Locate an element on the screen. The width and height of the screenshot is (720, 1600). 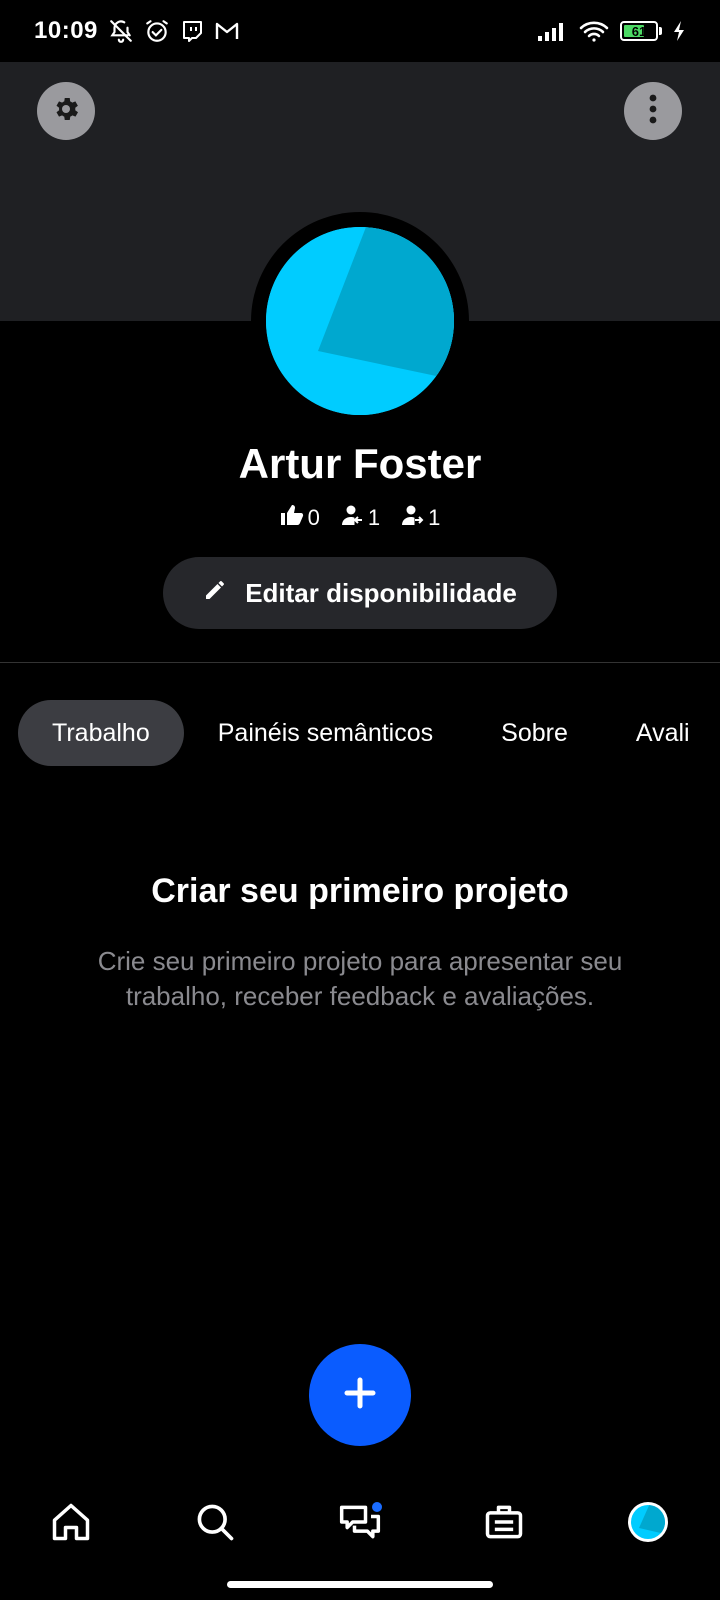
profile-name: Artur Foster is located at coordinates (360, 463).